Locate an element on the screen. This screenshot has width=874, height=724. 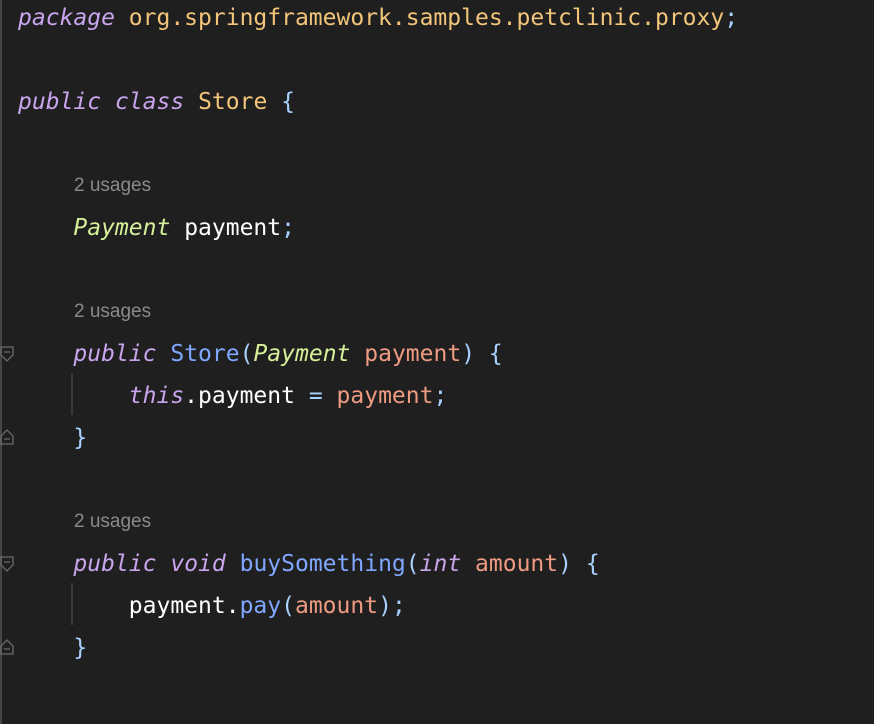
method-name: pay is located at coordinates (261, 606).